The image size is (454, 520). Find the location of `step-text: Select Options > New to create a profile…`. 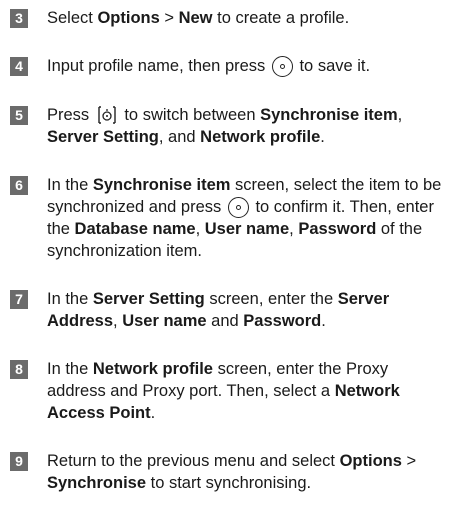

step-text: Select Options > New to create a profile… is located at coordinates (198, 18).